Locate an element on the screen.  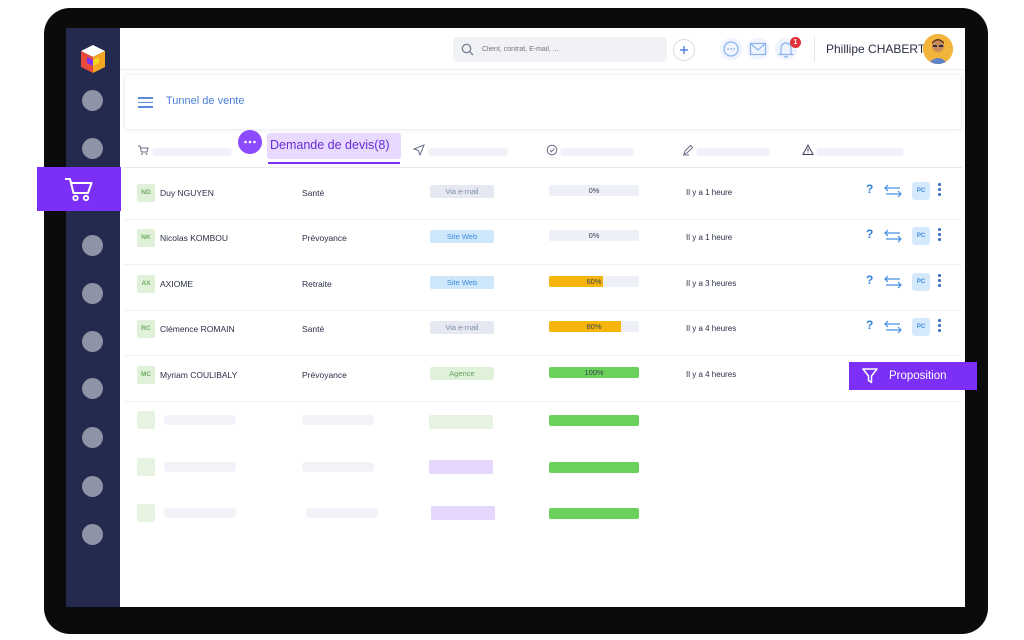
chat-icon is located at coordinates (731, 49).